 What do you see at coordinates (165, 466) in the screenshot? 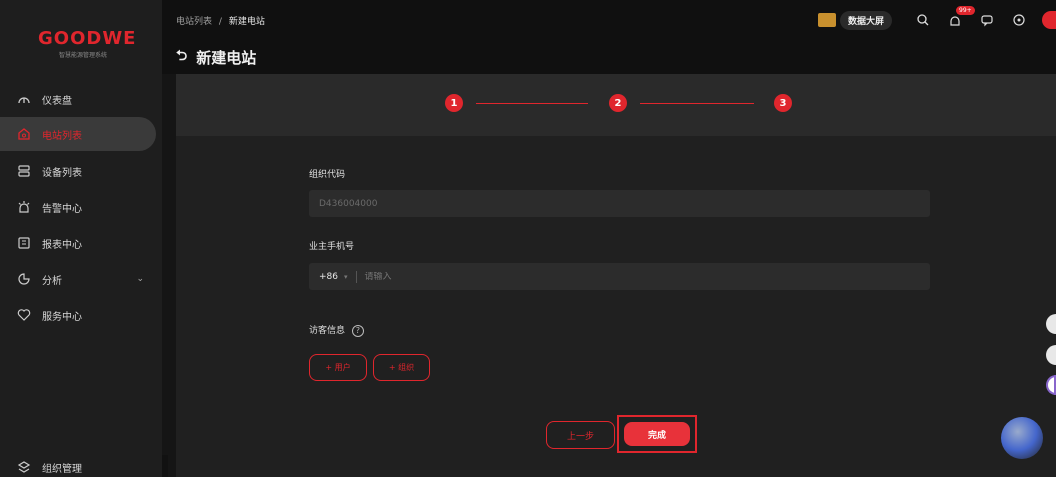
I see `sidebar-collapse-handle` at bounding box center [165, 466].